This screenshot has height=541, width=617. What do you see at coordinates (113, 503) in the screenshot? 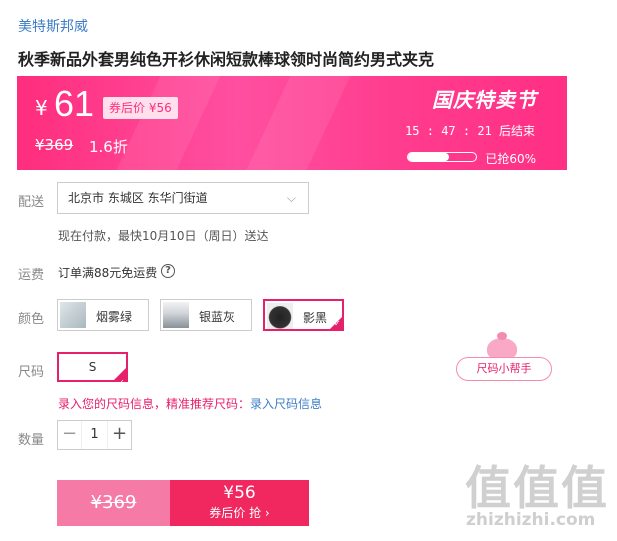
I see `original-price-button: ¥369` at bounding box center [113, 503].